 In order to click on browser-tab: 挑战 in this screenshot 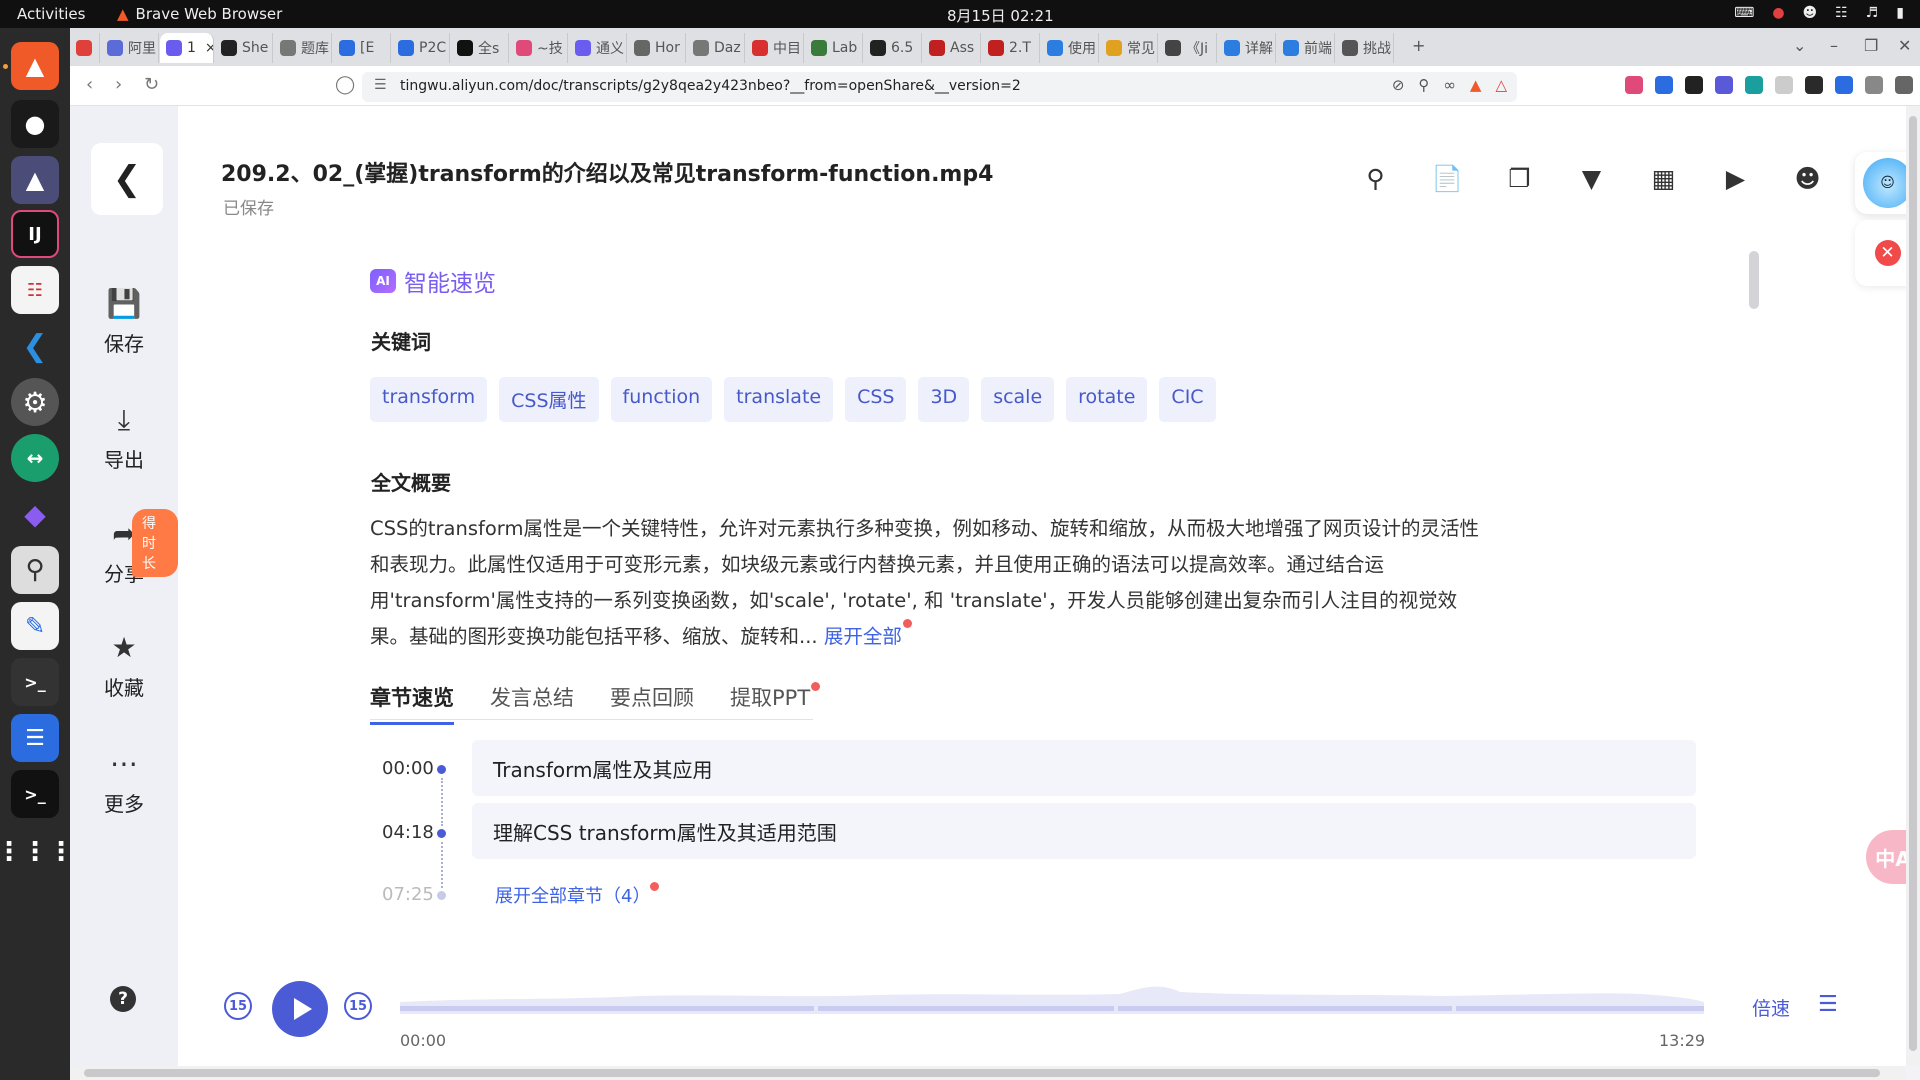, I will do `click(1365, 48)`.